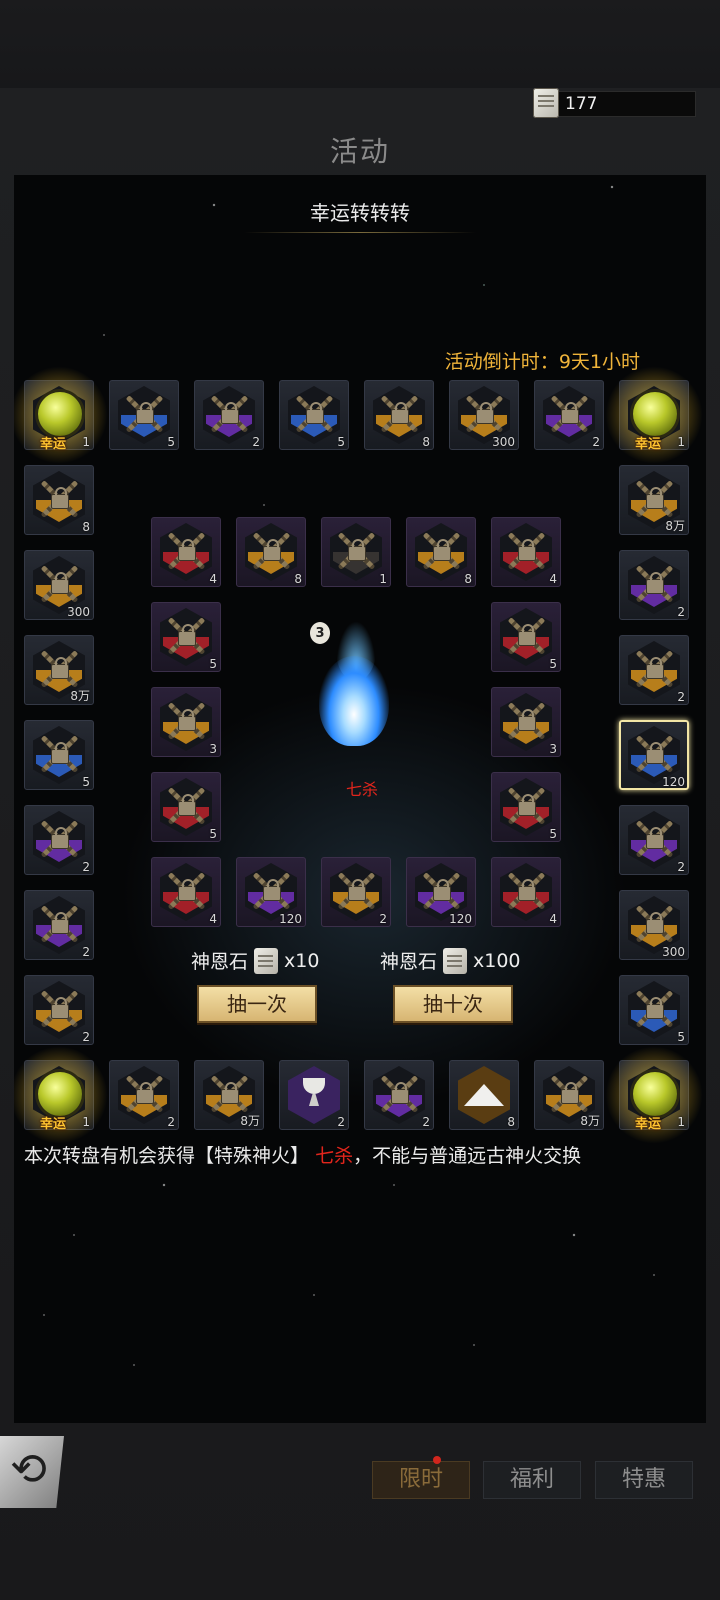  What do you see at coordinates (257, 1004) in the screenshot?
I see `draw-once-button: 抽一次` at bounding box center [257, 1004].